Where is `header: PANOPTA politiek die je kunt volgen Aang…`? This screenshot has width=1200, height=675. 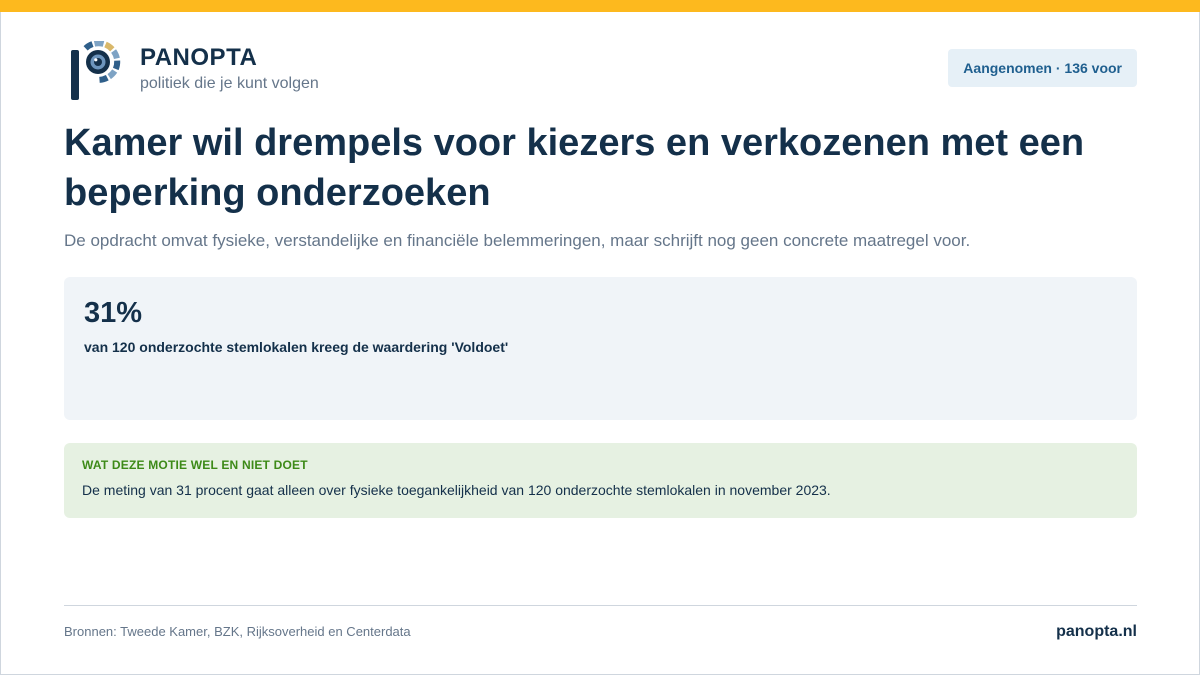
header: PANOPTA politiek die je kunt volgen Aang… is located at coordinates (600, 71).